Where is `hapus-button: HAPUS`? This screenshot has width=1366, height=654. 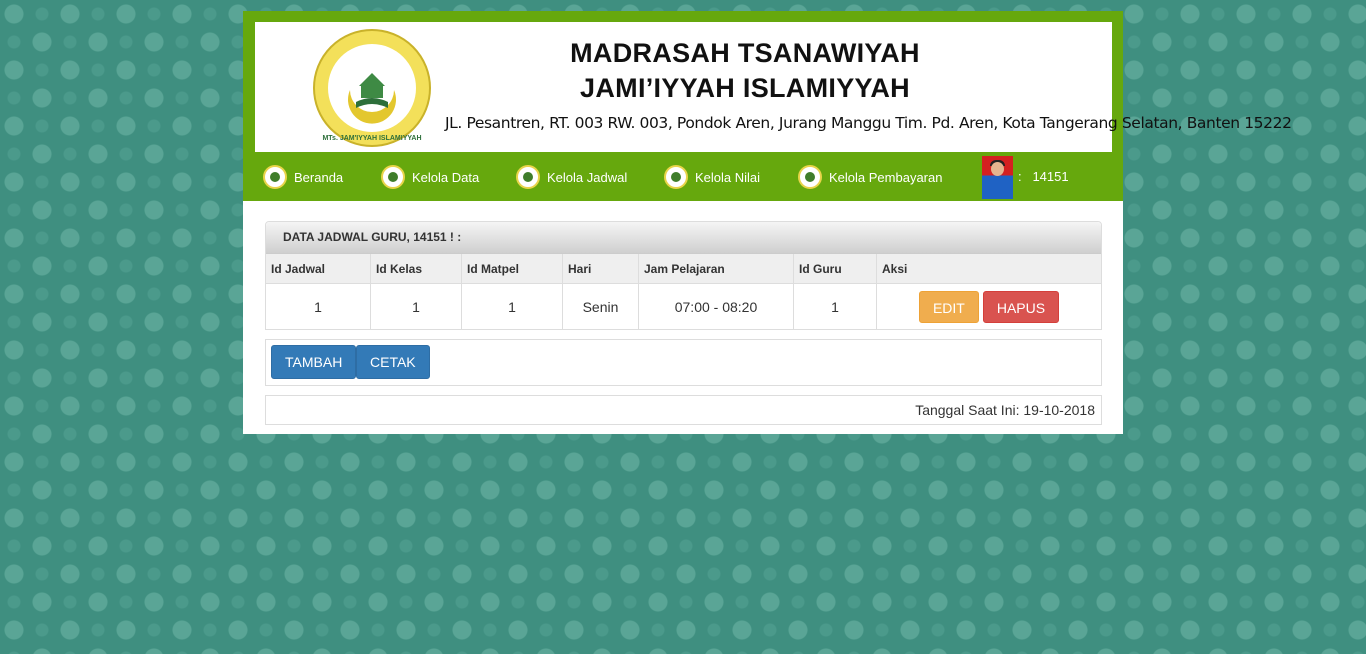 hapus-button: HAPUS is located at coordinates (1021, 307).